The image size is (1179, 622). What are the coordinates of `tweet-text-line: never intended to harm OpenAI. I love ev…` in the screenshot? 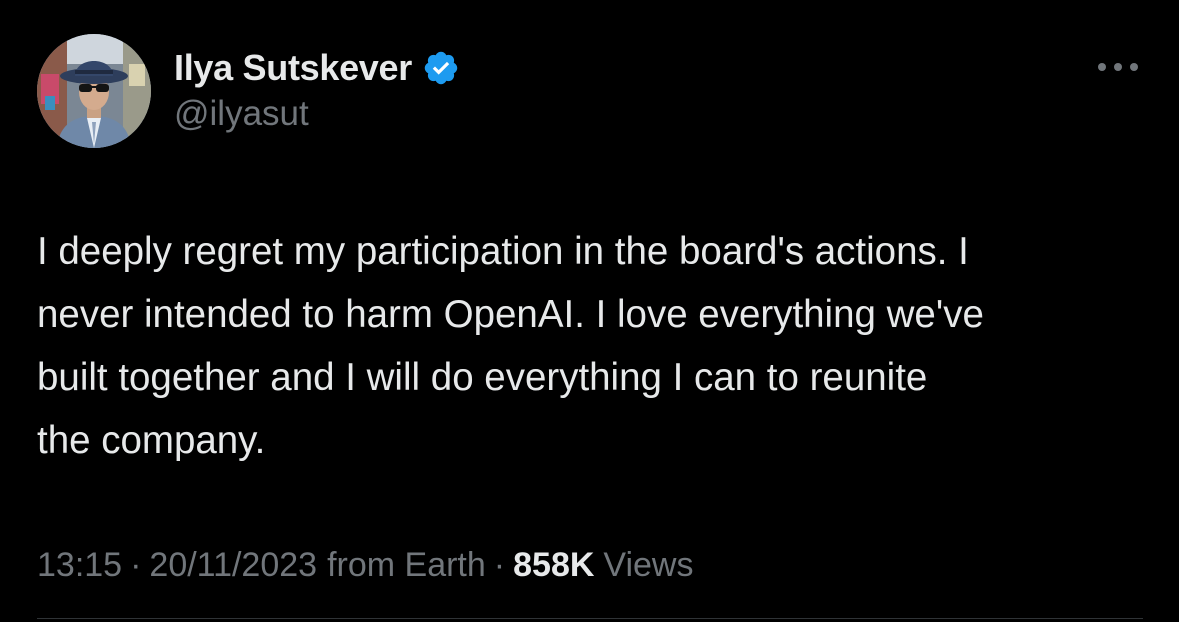 It's located at (510, 314).